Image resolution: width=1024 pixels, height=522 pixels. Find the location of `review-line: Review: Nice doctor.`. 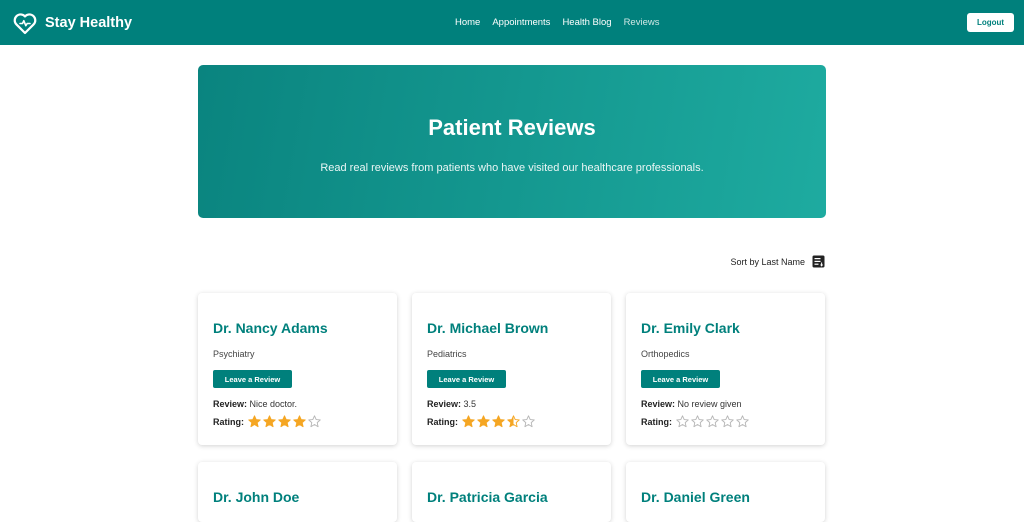

review-line: Review: Nice doctor. is located at coordinates (255, 404).